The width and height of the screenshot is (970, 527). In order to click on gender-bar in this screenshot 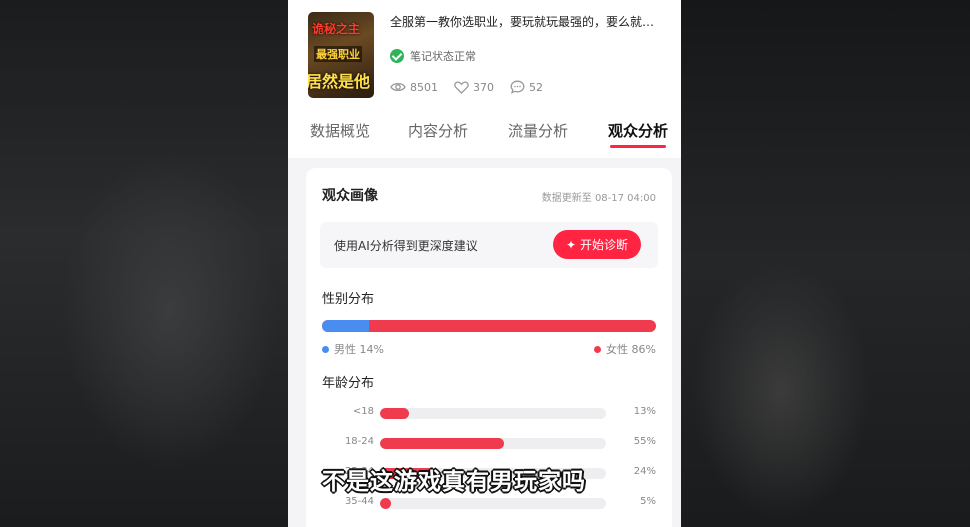, I will do `click(489, 326)`.